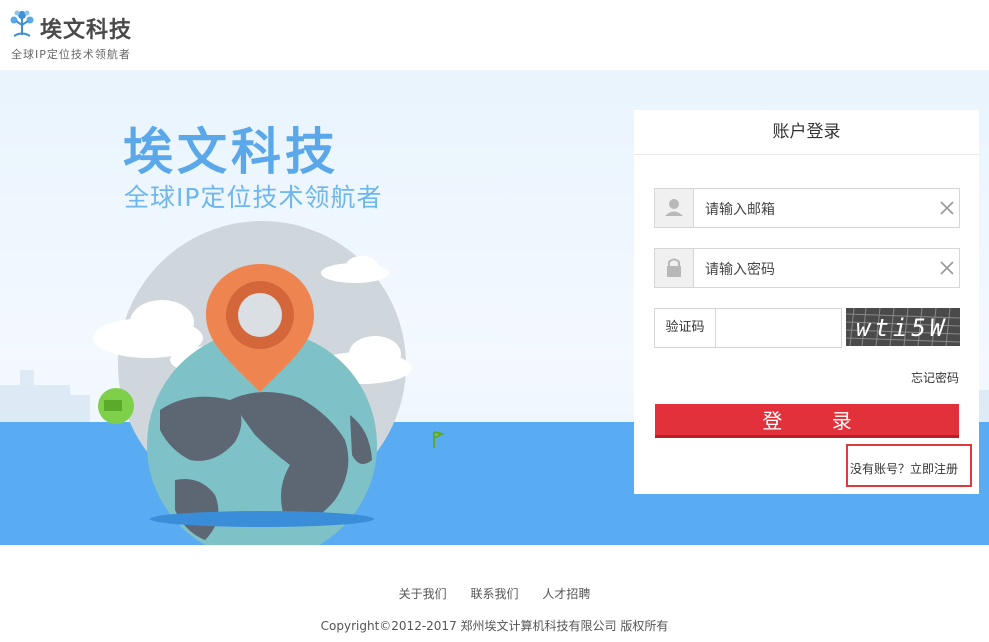 This screenshot has height=642, width=989. What do you see at coordinates (674, 208) in the screenshot?
I see `user-icon` at bounding box center [674, 208].